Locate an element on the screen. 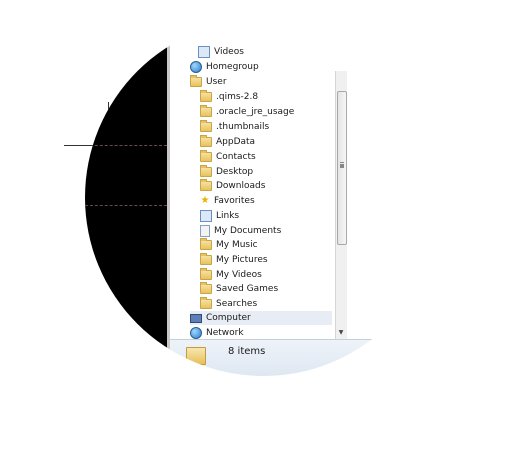  tree-item-label: User is located at coordinates (216, 82).